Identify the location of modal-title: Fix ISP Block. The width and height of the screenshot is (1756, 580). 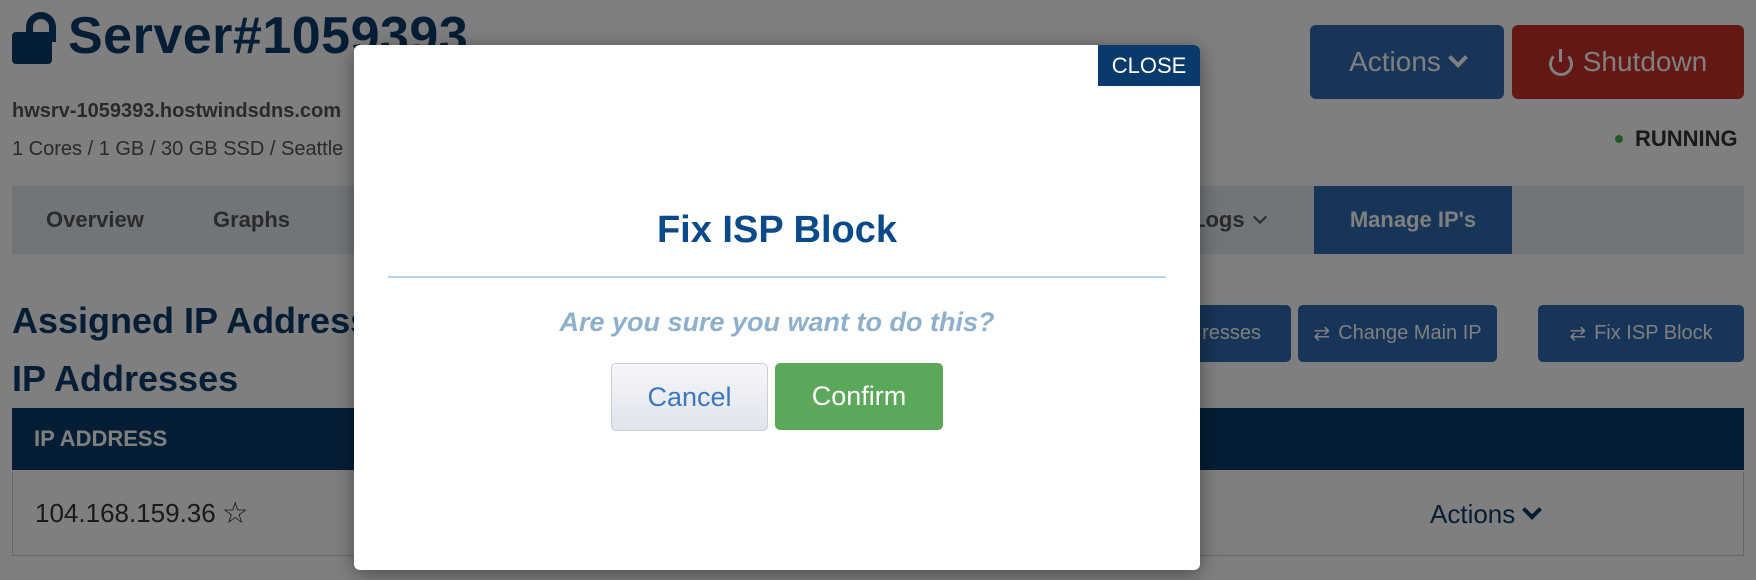
(777, 230).